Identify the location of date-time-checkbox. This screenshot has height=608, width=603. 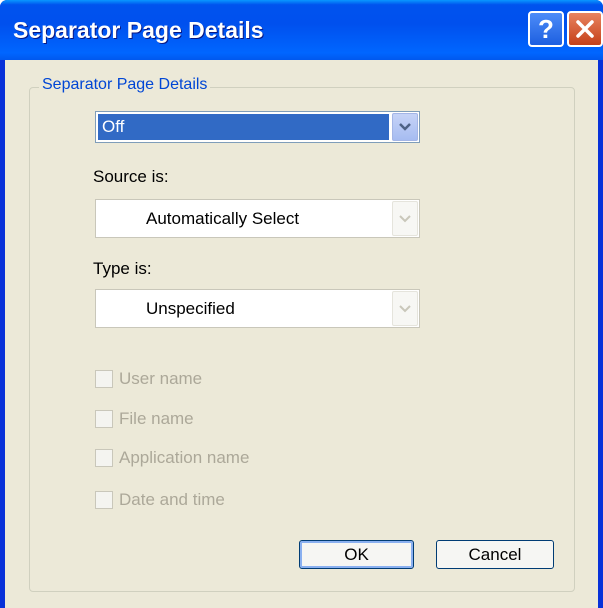
(104, 500).